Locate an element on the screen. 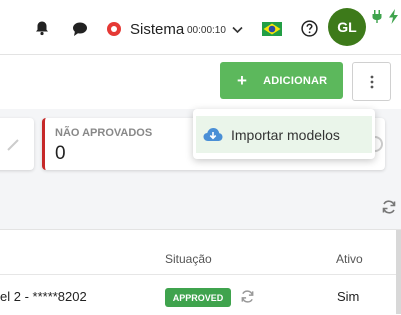  plus-icon: + is located at coordinates (242, 80).